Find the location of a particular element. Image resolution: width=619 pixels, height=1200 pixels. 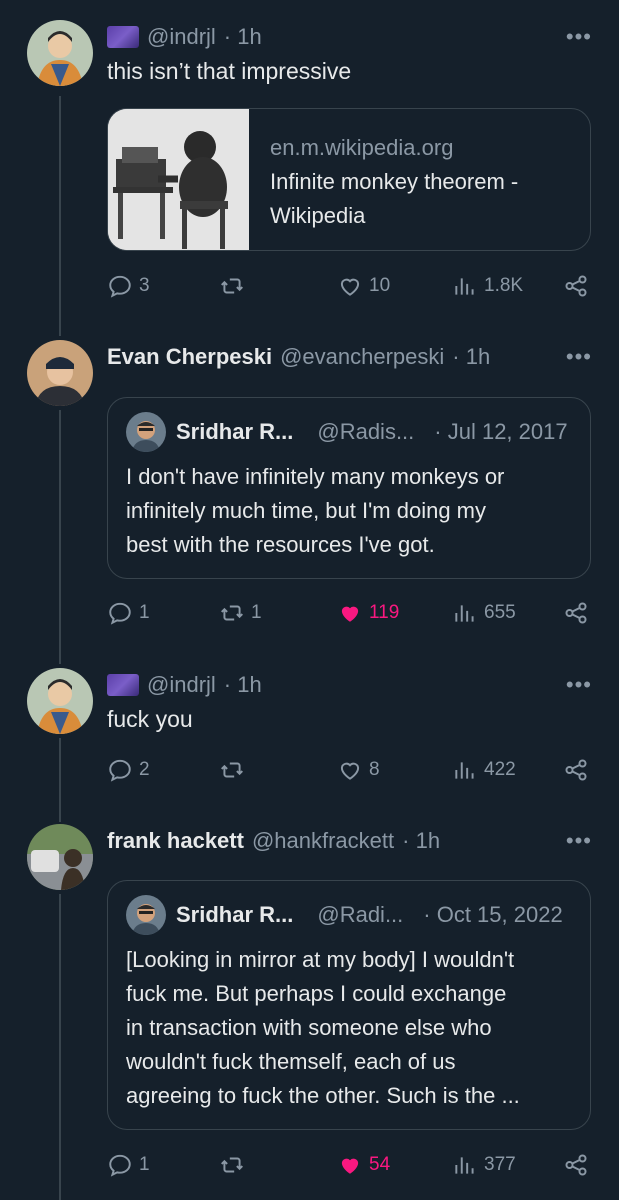

reply-count: 2 is located at coordinates (144, 769).